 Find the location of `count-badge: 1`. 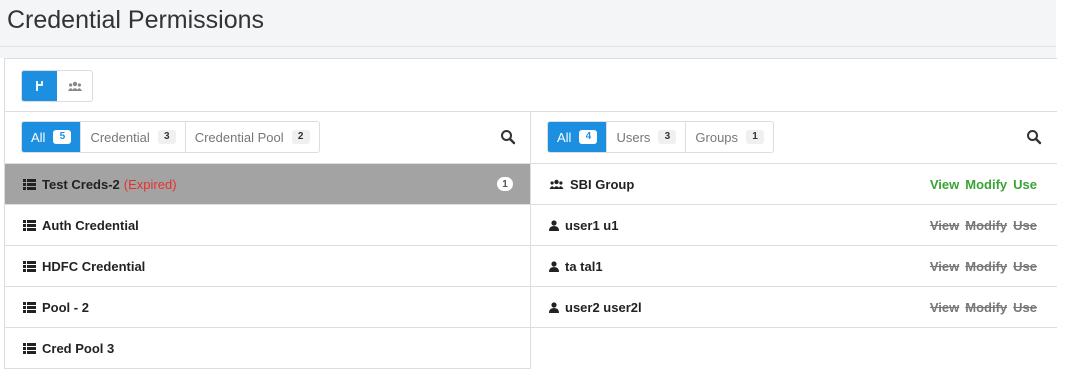

count-badge: 1 is located at coordinates (505, 184).